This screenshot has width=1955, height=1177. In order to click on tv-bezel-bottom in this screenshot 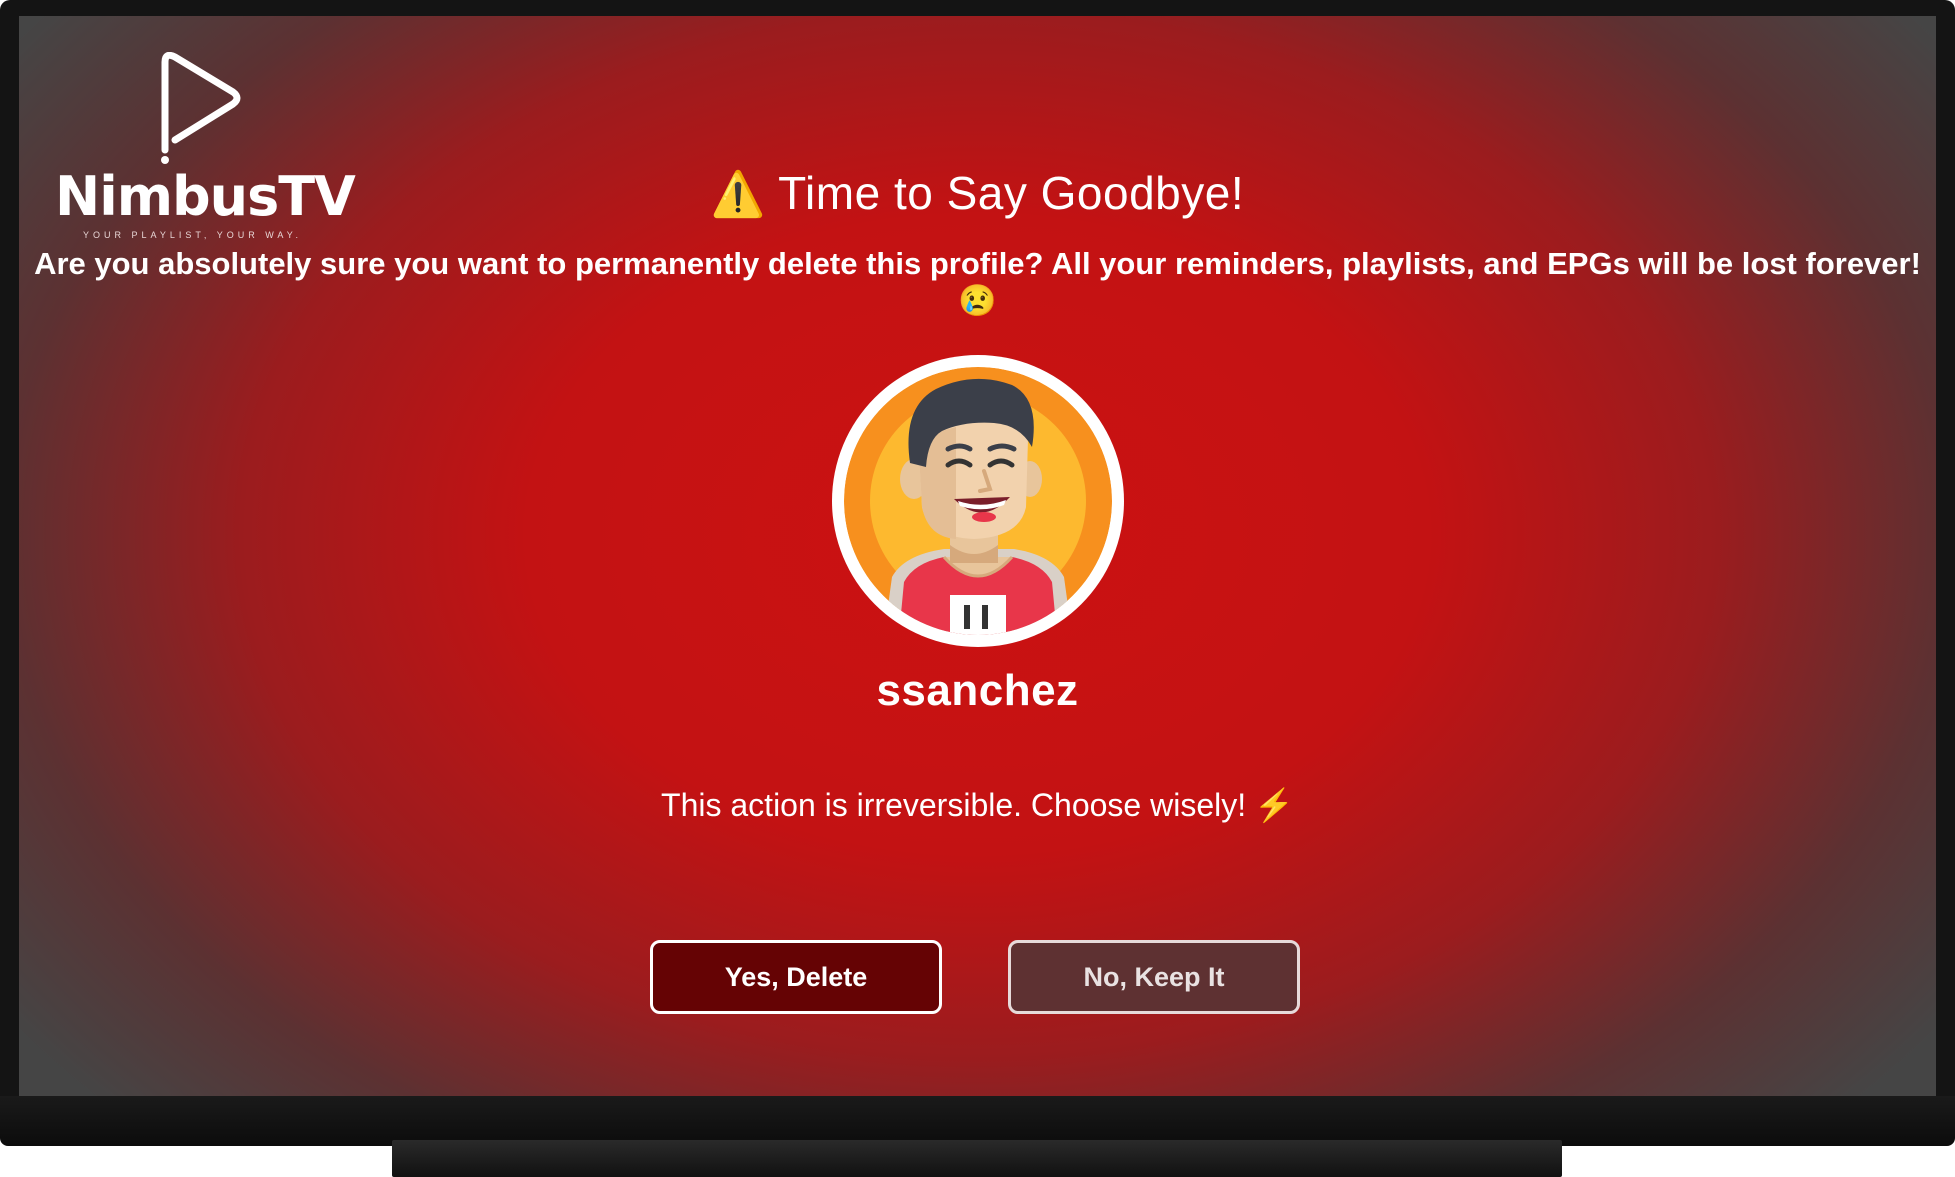, I will do `click(977, 1121)`.